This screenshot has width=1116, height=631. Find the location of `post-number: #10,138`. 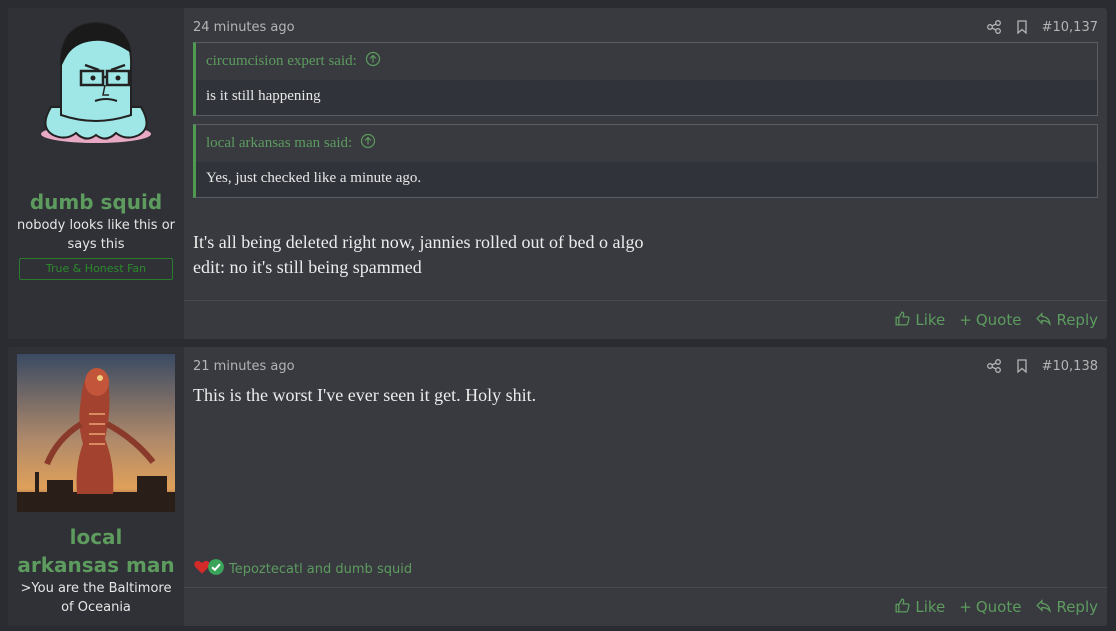

post-number: #10,138 is located at coordinates (1070, 366).